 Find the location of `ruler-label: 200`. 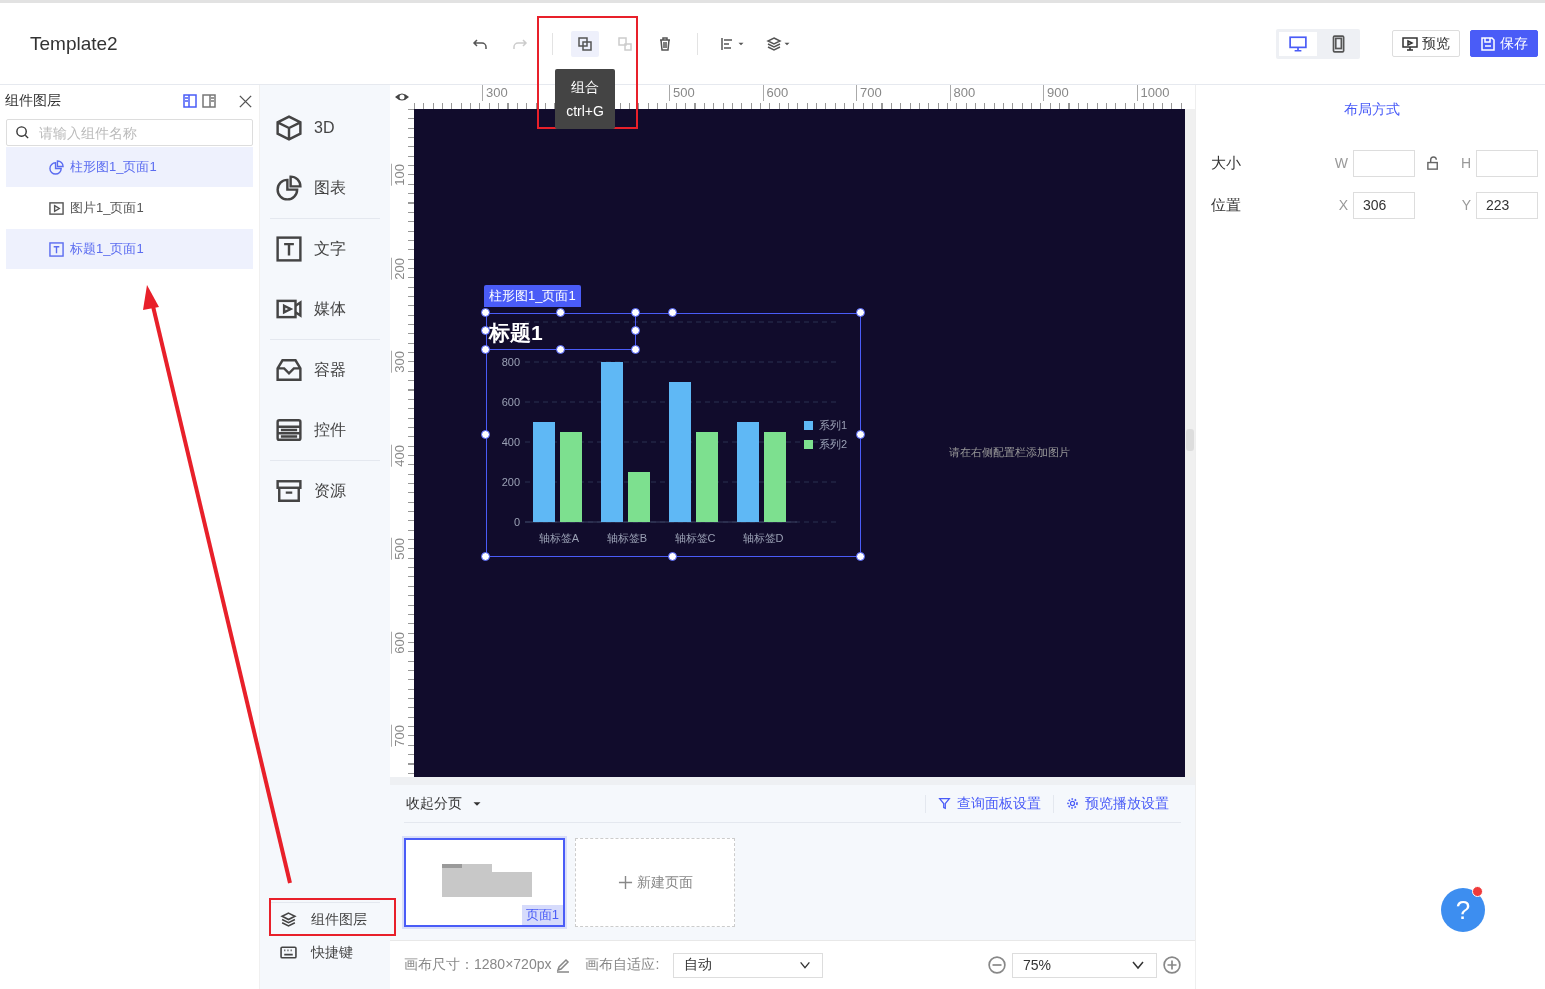

ruler-label: 200 is located at coordinates (399, 268).